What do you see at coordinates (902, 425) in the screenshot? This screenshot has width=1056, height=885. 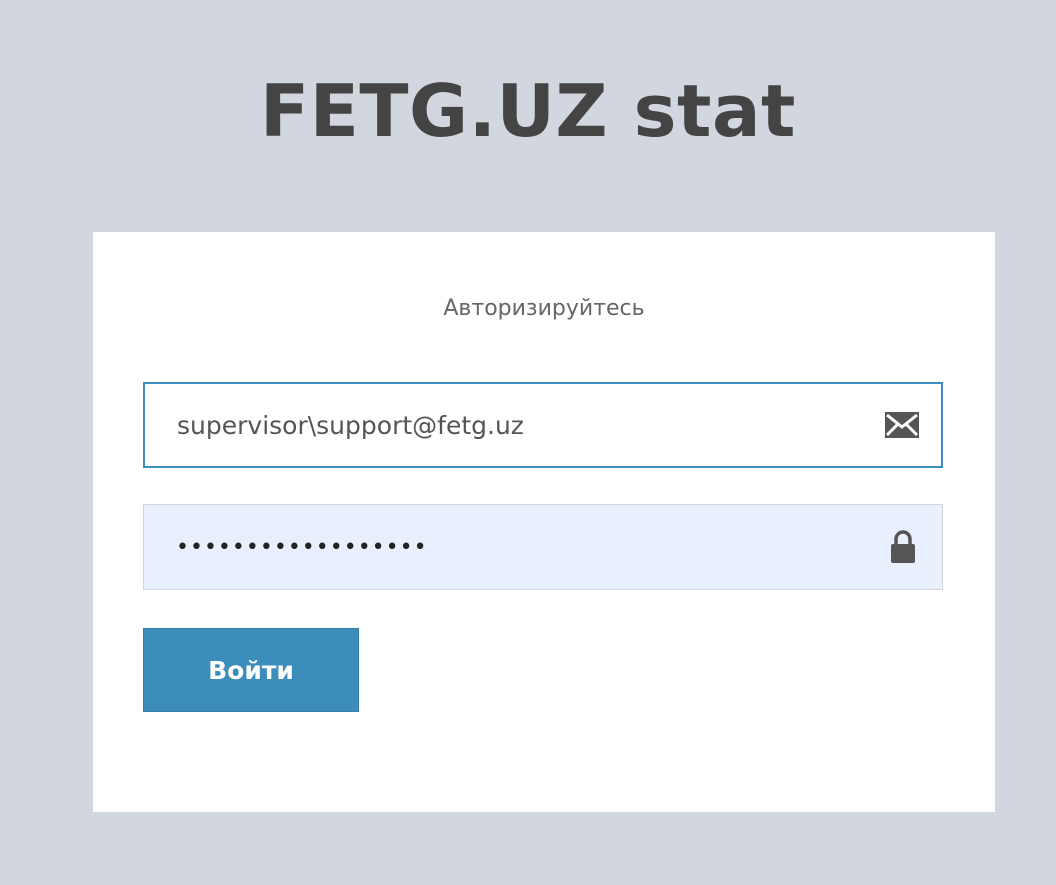 I see `envelope-icon` at bounding box center [902, 425].